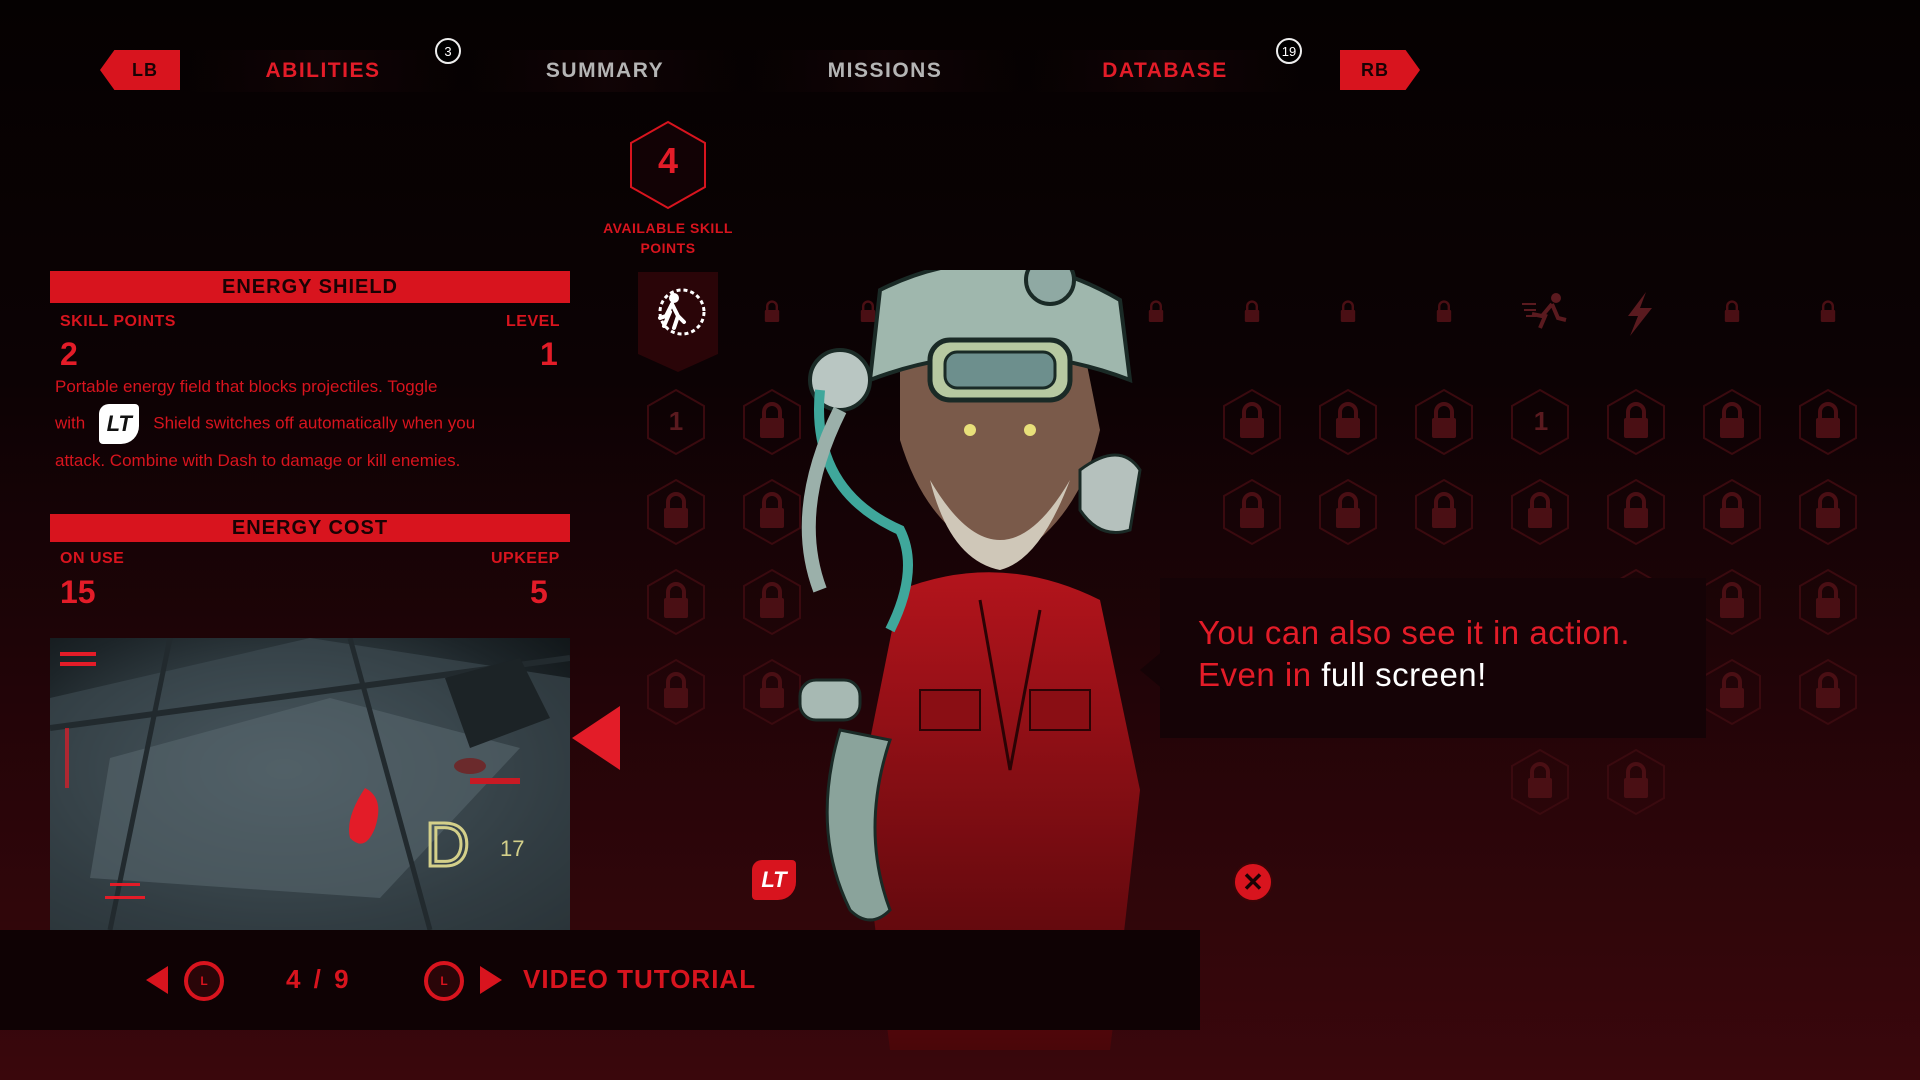 The width and height of the screenshot is (1920, 1080). What do you see at coordinates (1541, 421) in the screenshot?
I see `skill-node-level-2: 1` at bounding box center [1541, 421].